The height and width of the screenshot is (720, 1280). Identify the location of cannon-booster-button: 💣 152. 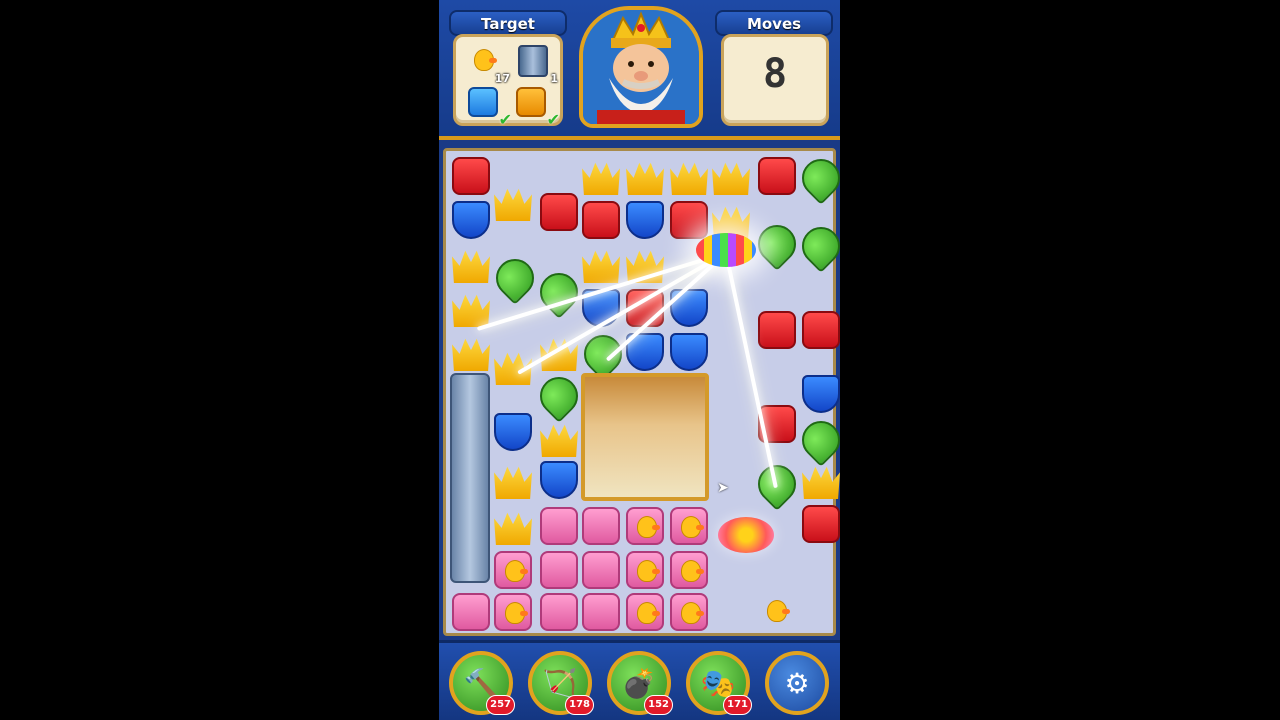
(640, 683).